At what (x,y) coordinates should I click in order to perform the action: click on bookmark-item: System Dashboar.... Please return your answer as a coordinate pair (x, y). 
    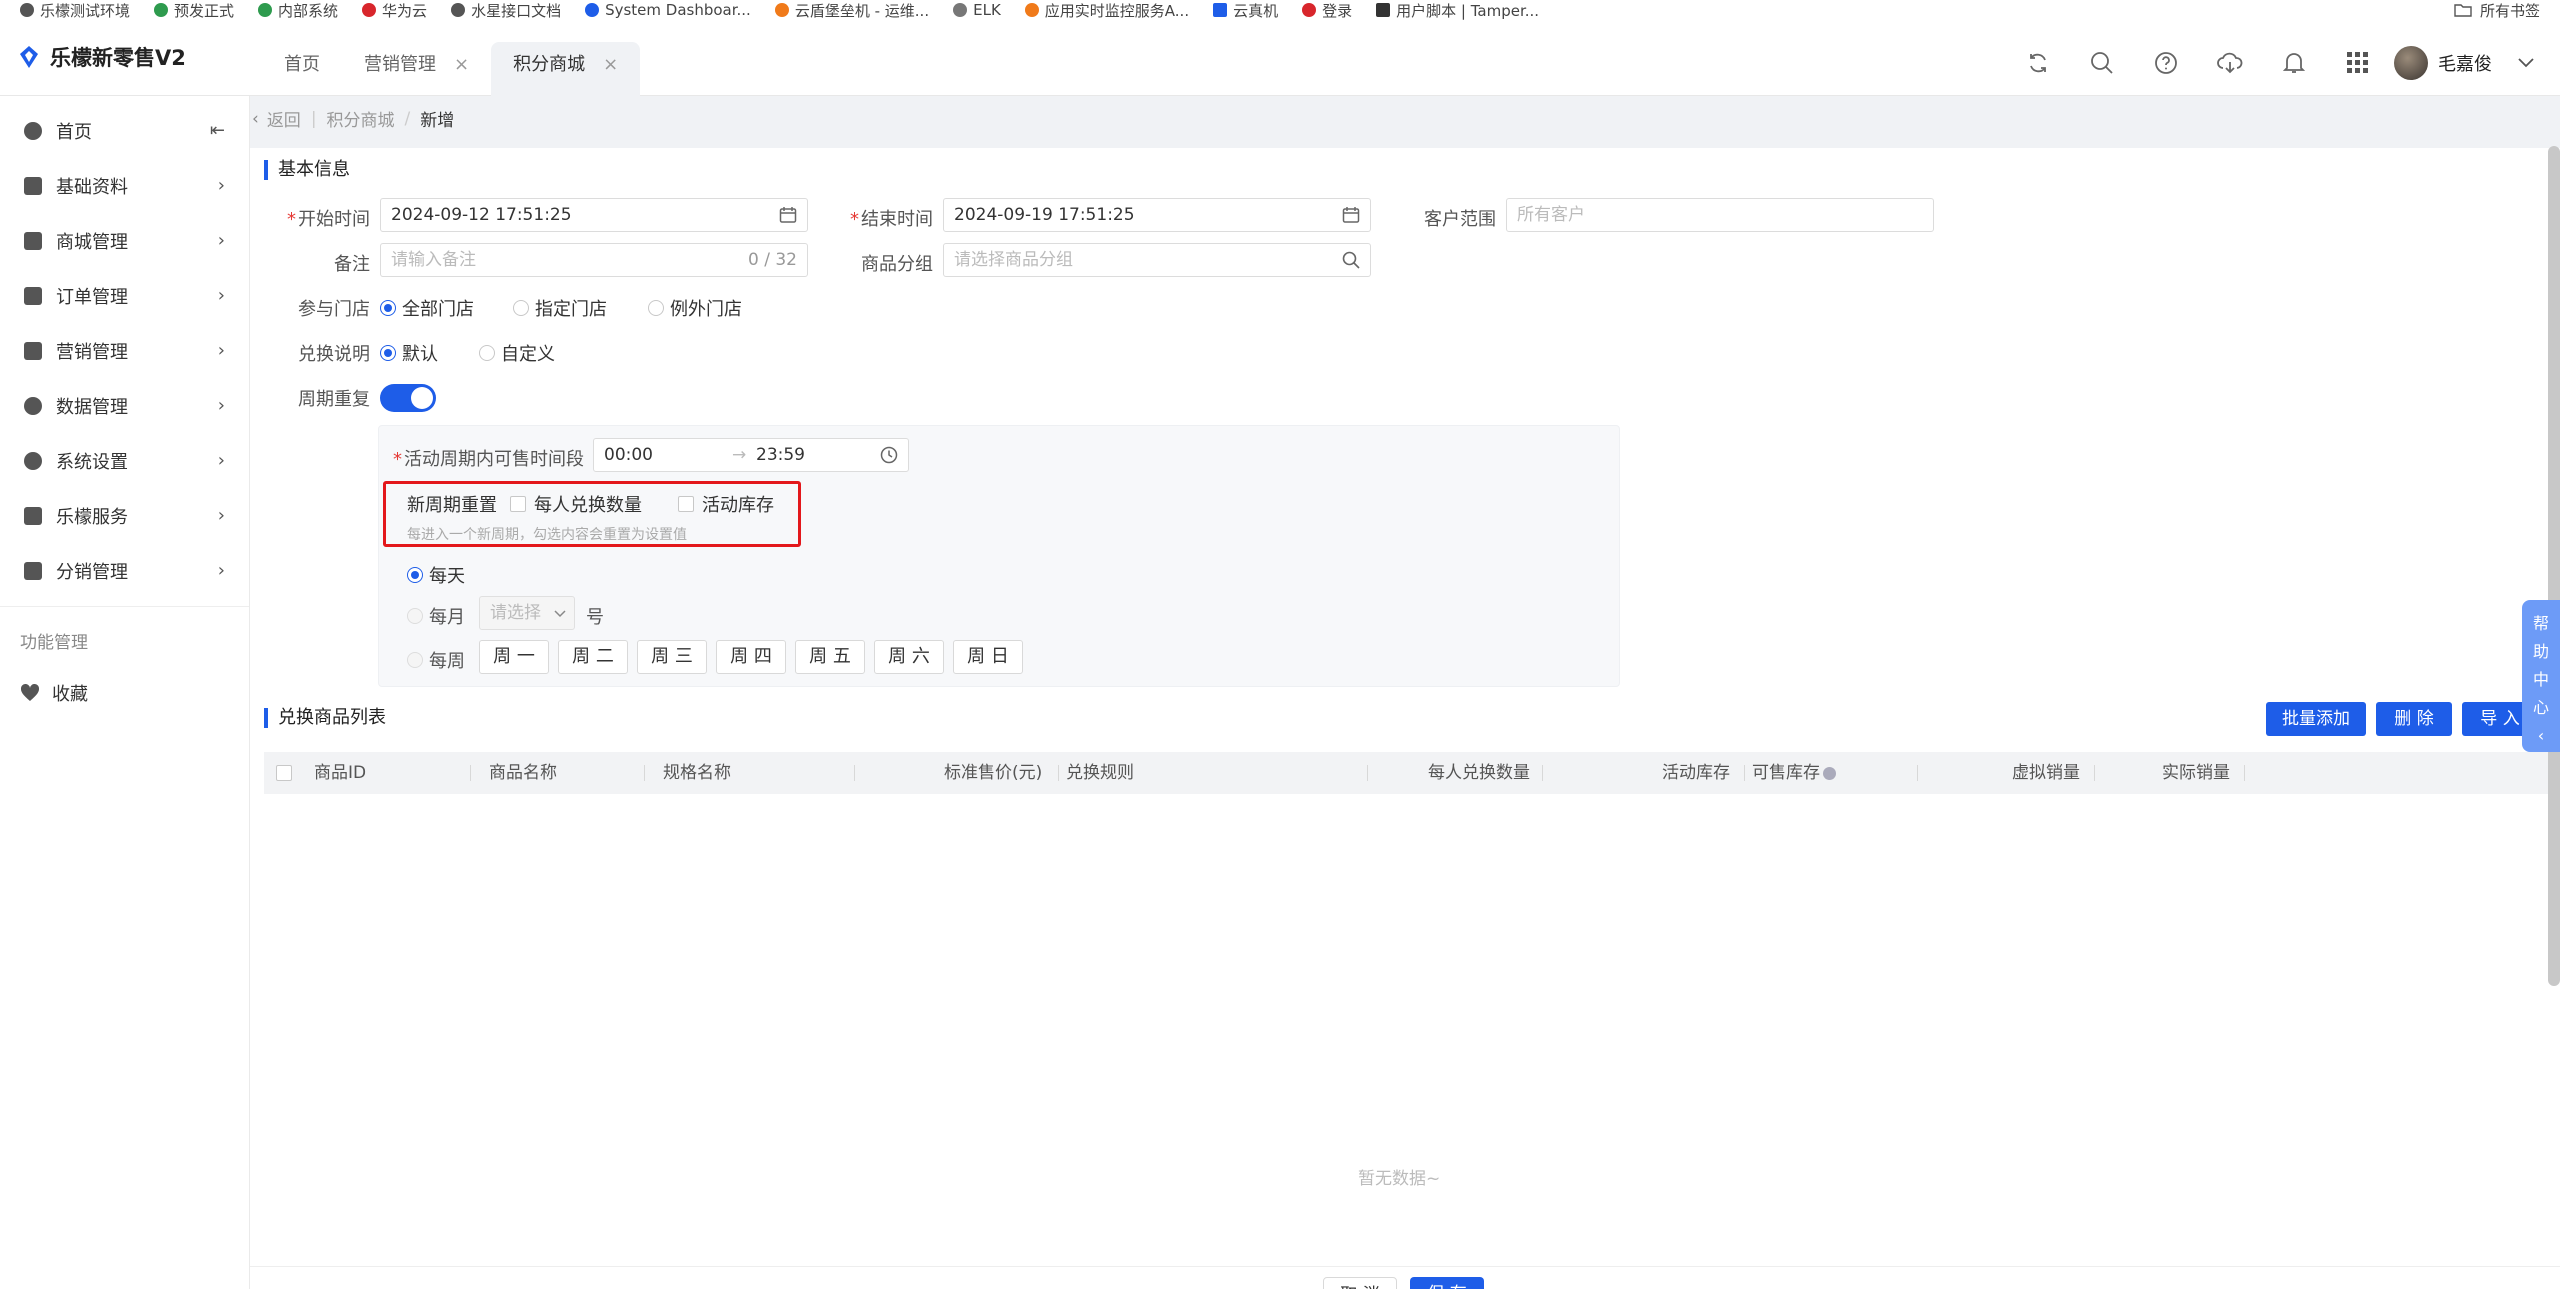
    Looking at the image, I should click on (668, 10).